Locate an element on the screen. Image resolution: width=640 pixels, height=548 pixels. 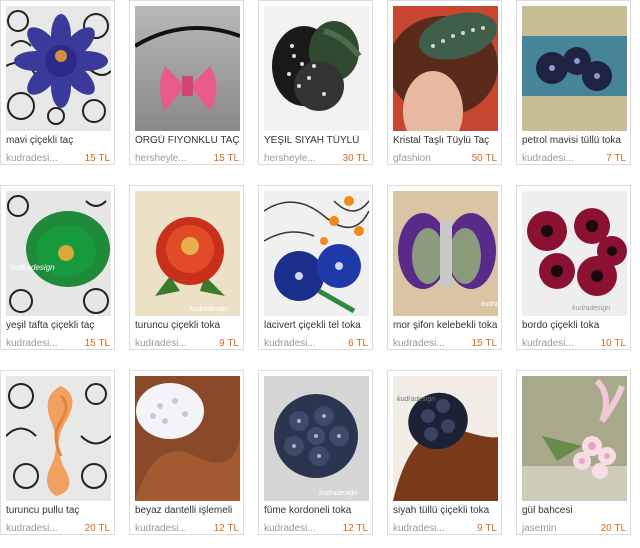
product-title: mor şifon kelebekli toka is located at coordinates (447, 325).